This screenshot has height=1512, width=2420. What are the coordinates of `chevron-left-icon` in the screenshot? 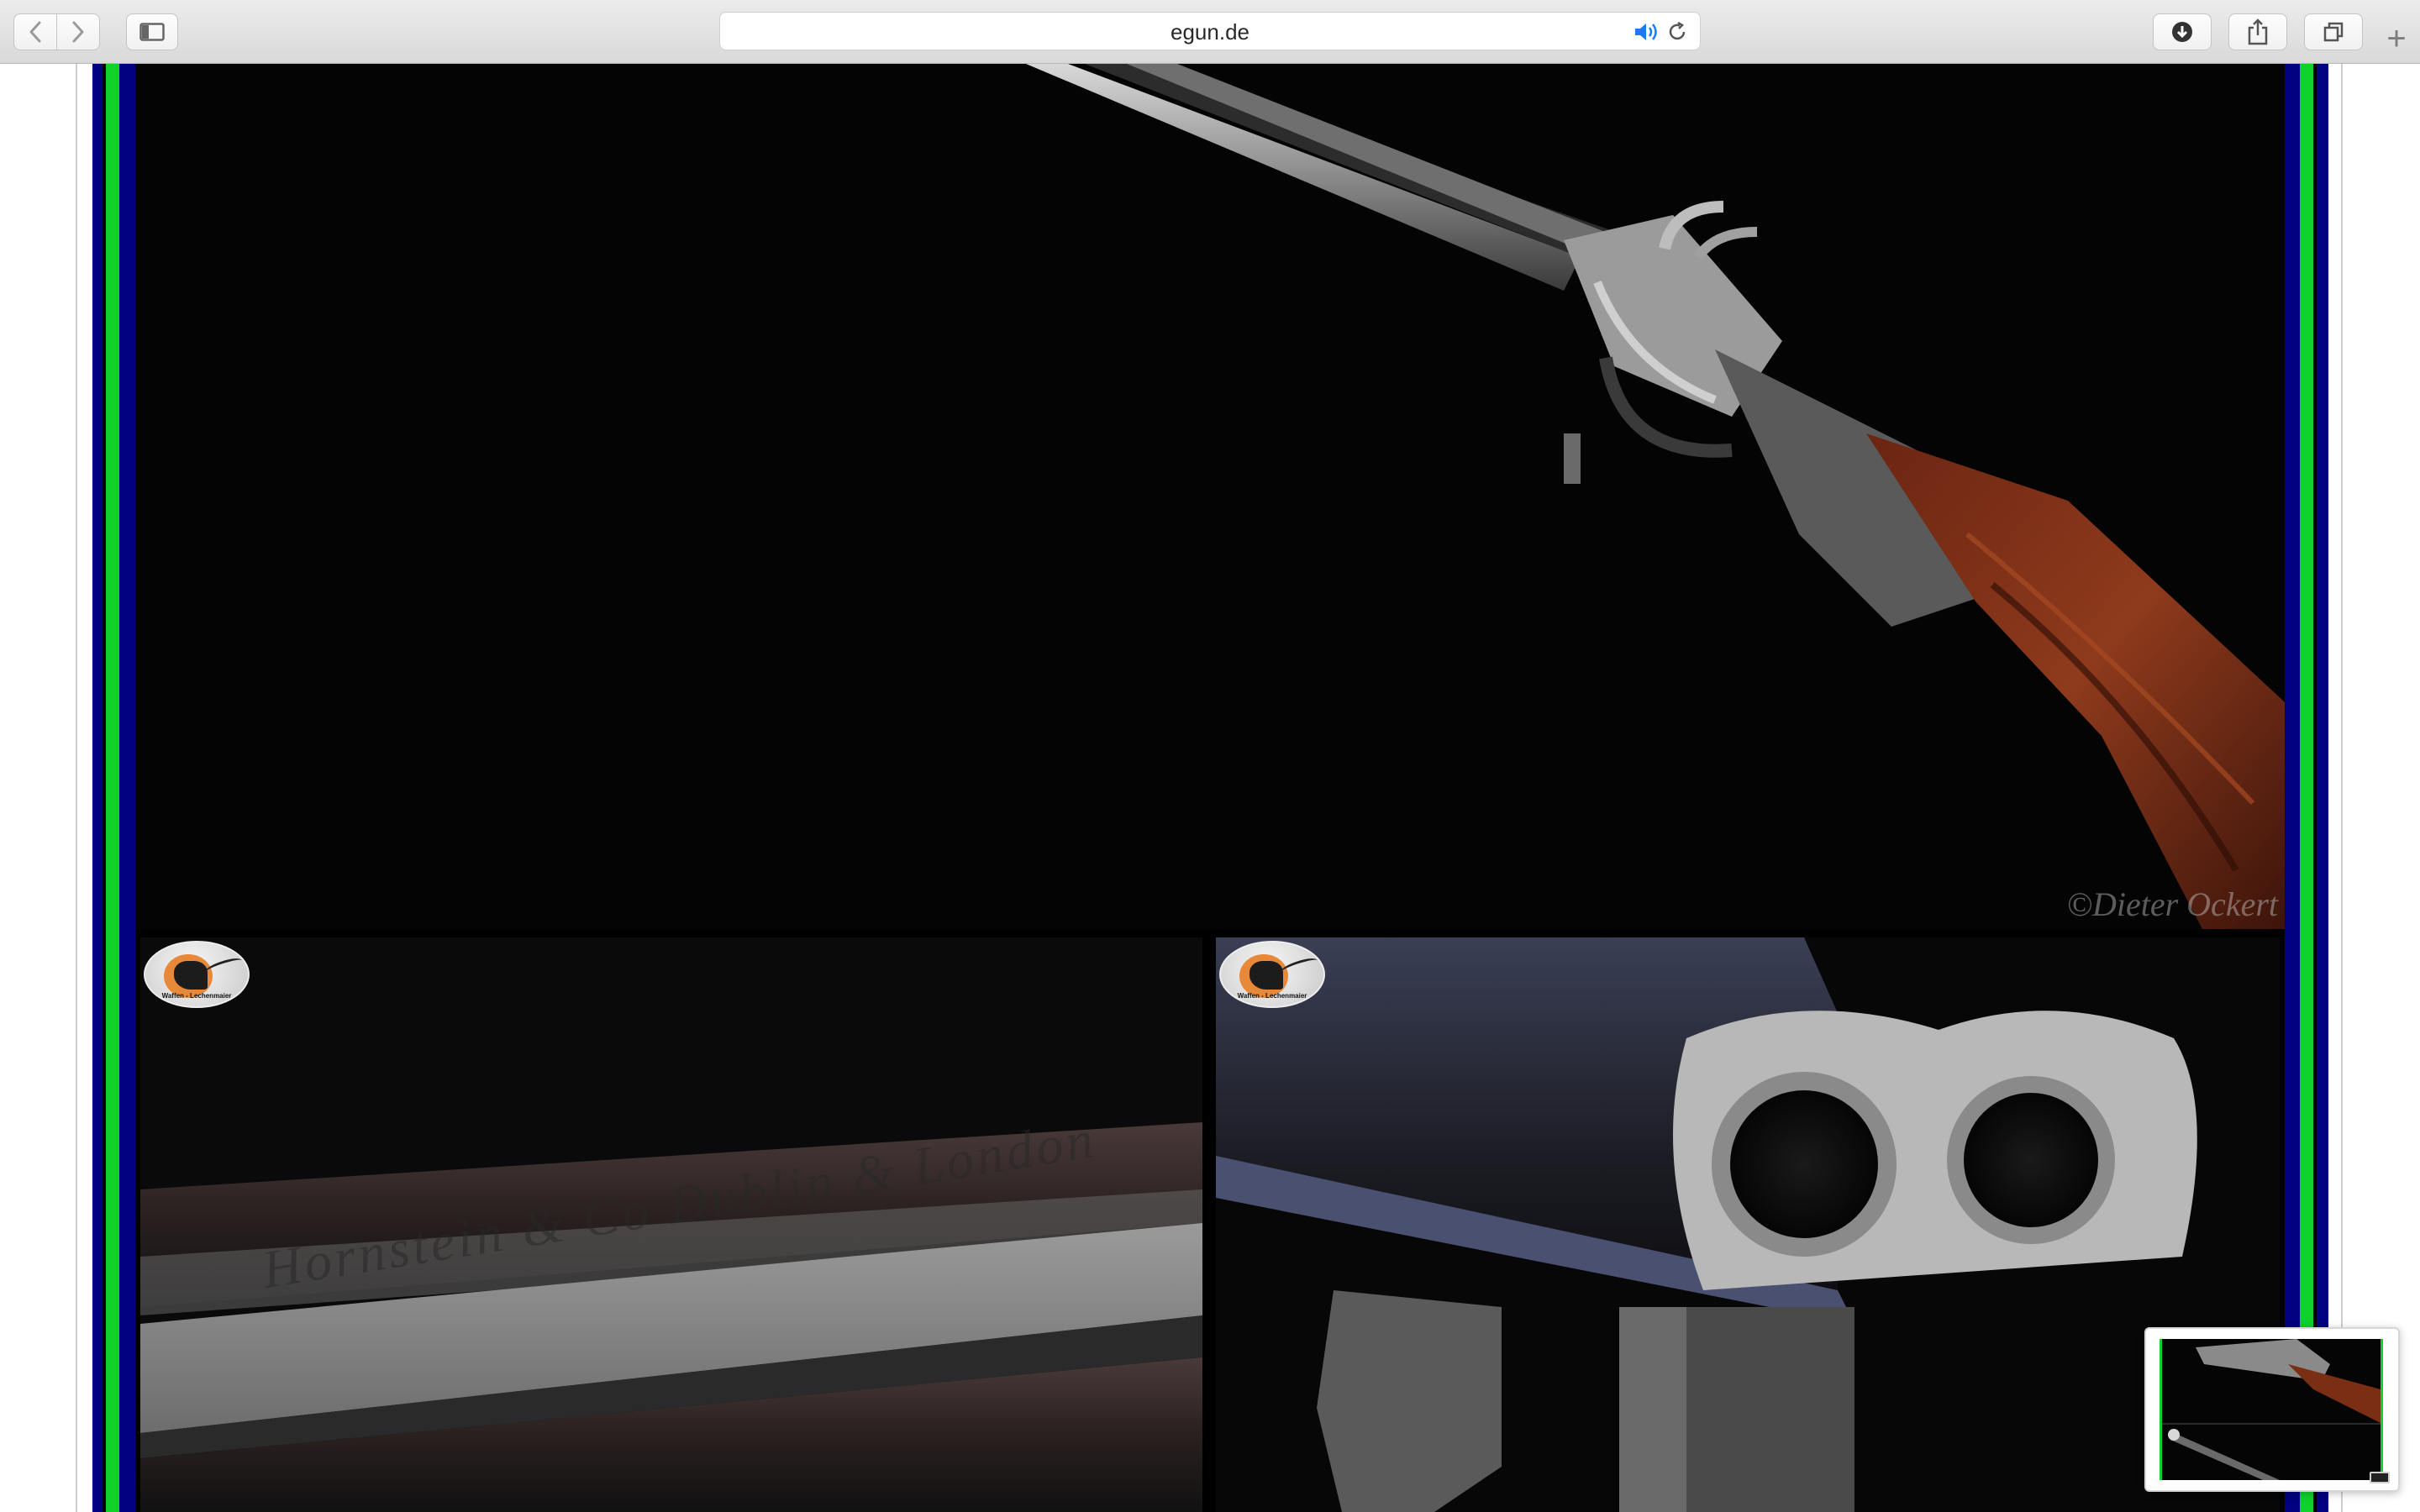 It's located at (35, 32).